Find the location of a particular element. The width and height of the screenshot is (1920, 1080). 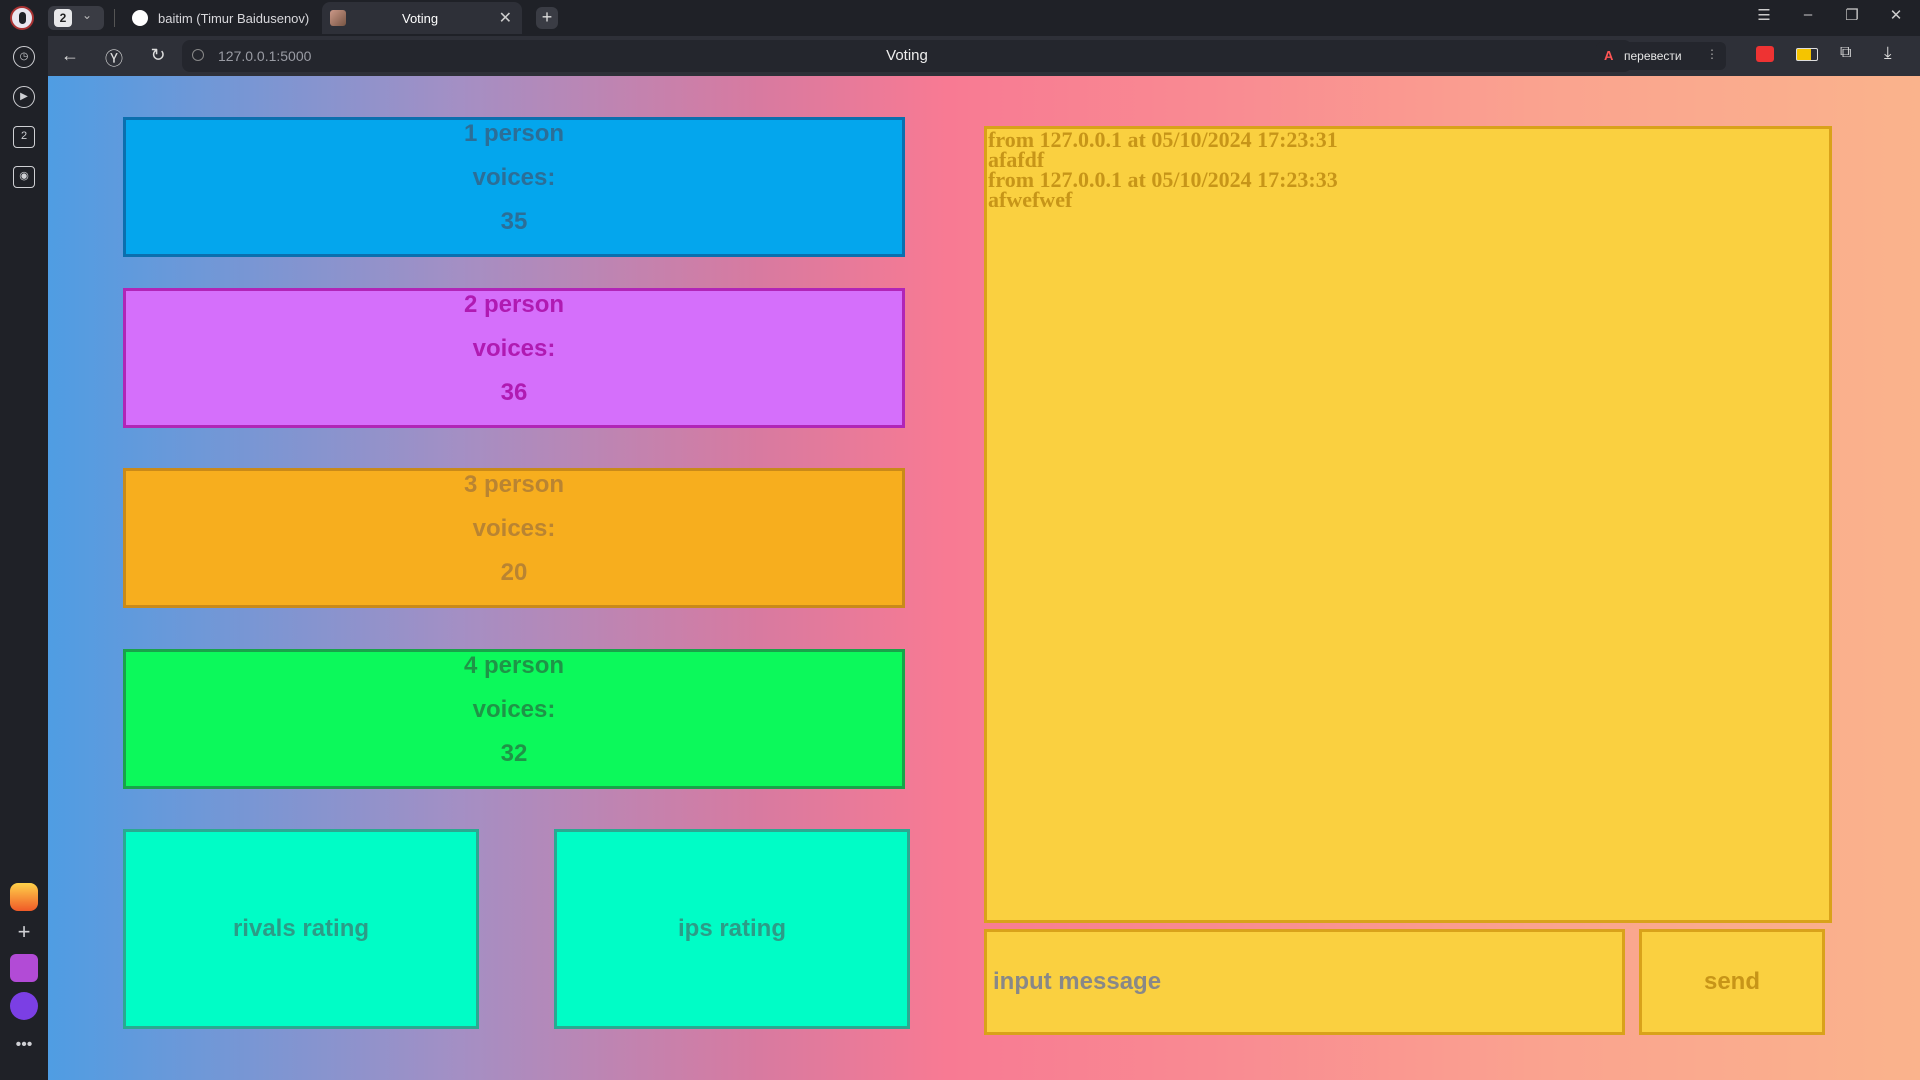

tab-github: baitim (Timur Baidusenov) is located at coordinates (222, 18).